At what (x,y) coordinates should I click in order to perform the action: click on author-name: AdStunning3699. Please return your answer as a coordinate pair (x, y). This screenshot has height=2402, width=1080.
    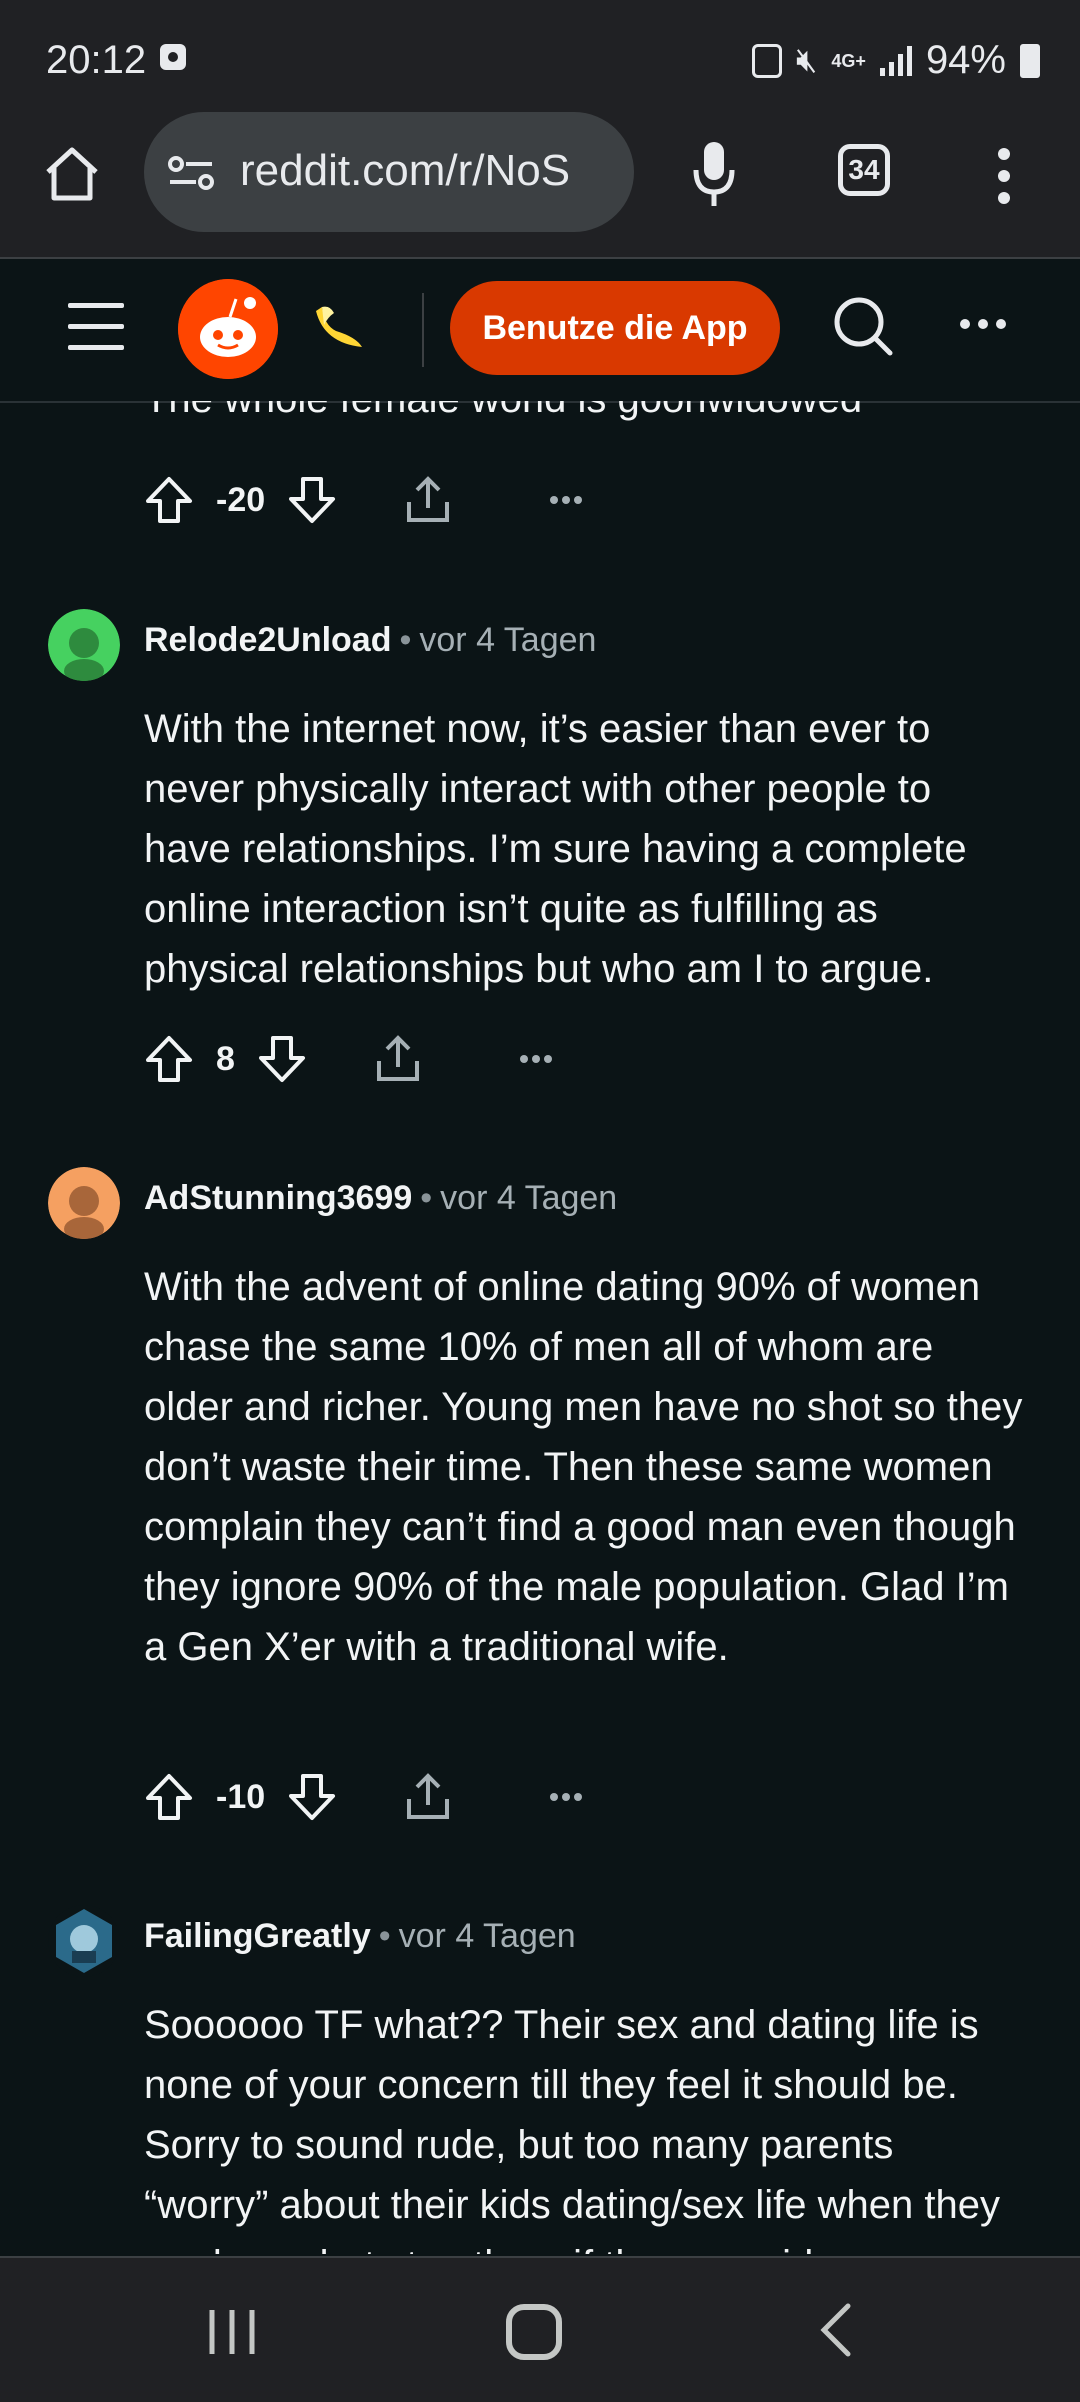
    Looking at the image, I should click on (278, 1198).